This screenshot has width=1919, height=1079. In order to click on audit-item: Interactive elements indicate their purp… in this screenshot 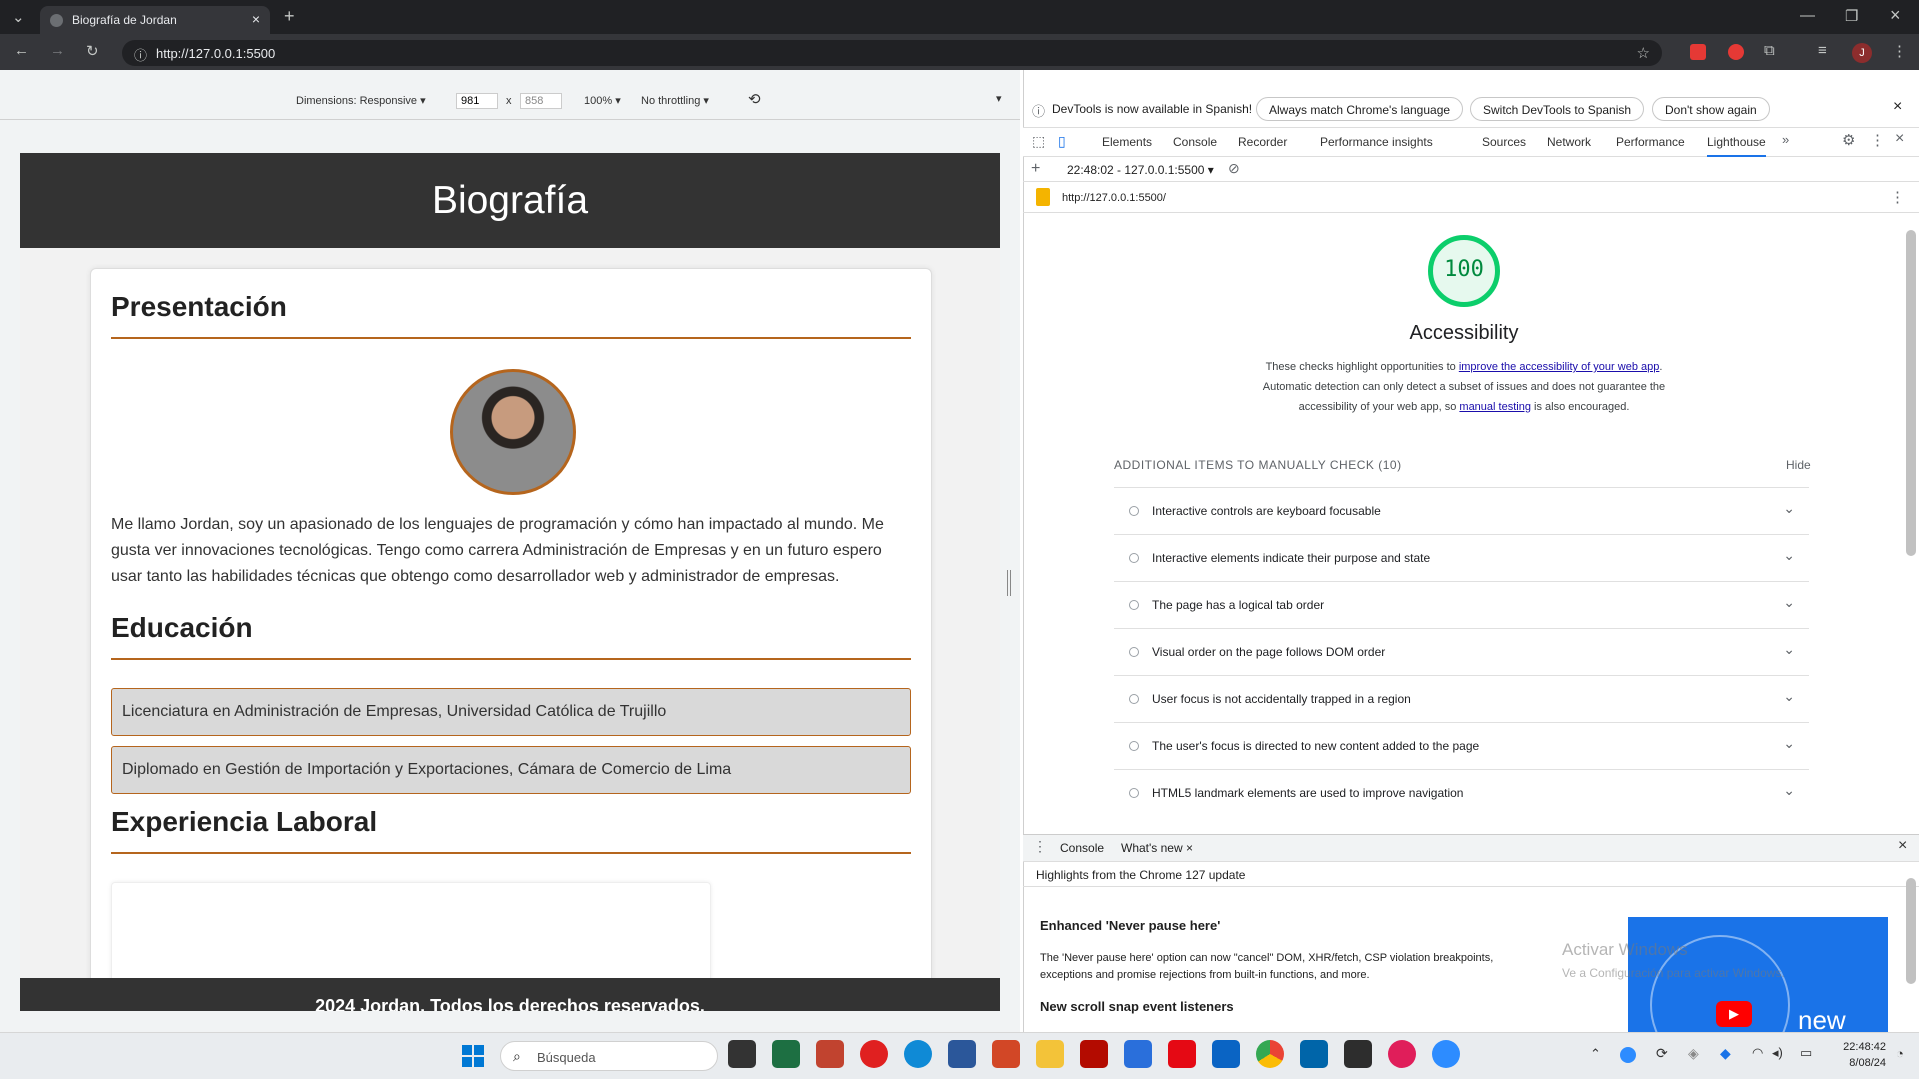, I will do `click(1461, 557)`.